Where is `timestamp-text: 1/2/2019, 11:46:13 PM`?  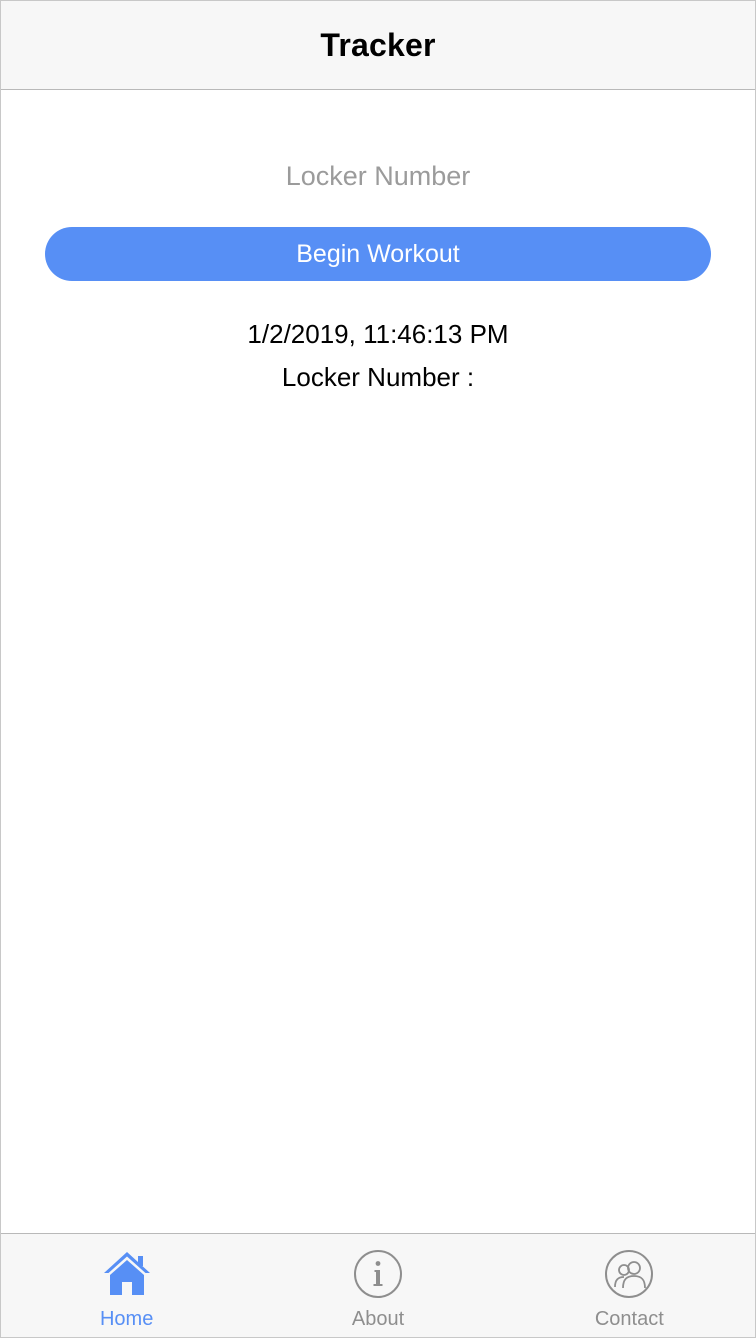 timestamp-text: 1/2/2019, 11:46:13 PM is located at coordinates (378, 334).